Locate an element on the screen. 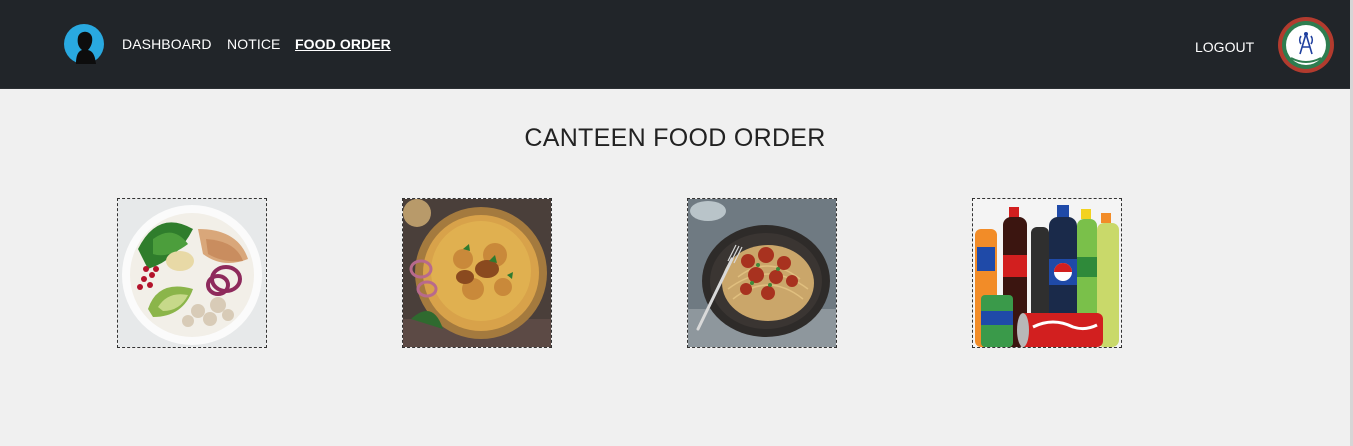 Image resolution: width=1353 pixels, height=446 pixels. nav-dashboard-link: DASHBOARD is located at coordinates (167, 44).